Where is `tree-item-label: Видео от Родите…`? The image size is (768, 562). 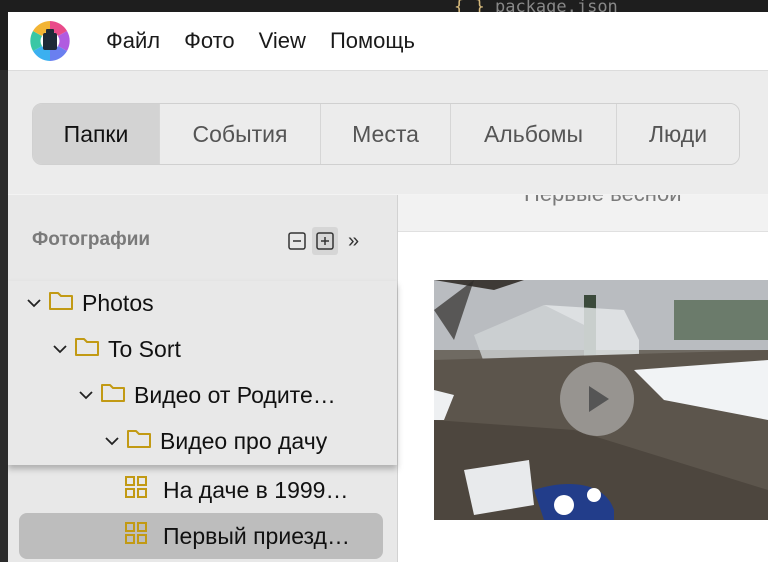 tree-item-label: Видео от Родите… is located at coordinates (235, 394).